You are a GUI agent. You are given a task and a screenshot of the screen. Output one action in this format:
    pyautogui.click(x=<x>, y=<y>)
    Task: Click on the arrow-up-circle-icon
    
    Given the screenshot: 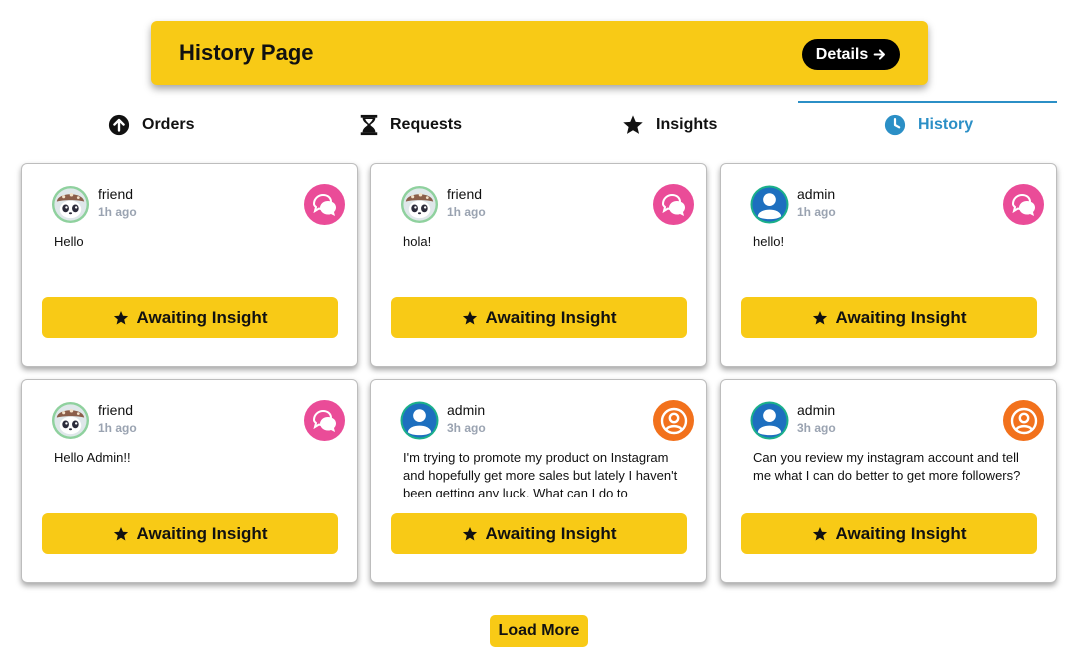 What is the action you would take?
    pyautogui.click(x=119, y=125)
    